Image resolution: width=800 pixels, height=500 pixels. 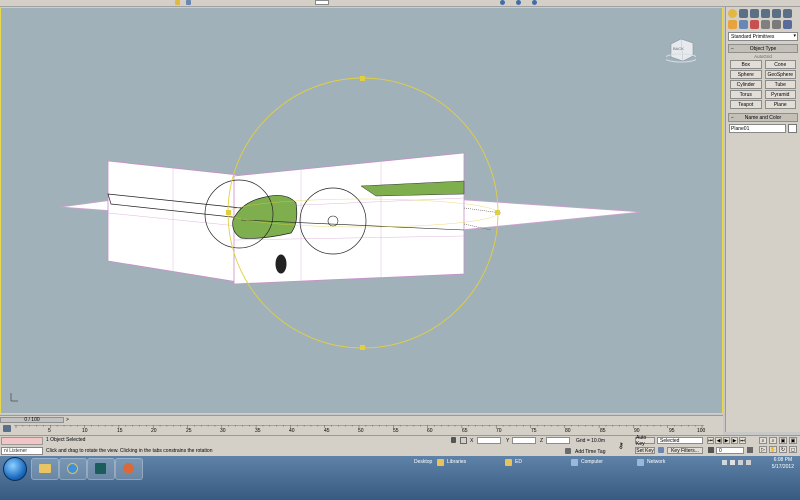 I want to click on lights-icon, so click(x=754, y=24).